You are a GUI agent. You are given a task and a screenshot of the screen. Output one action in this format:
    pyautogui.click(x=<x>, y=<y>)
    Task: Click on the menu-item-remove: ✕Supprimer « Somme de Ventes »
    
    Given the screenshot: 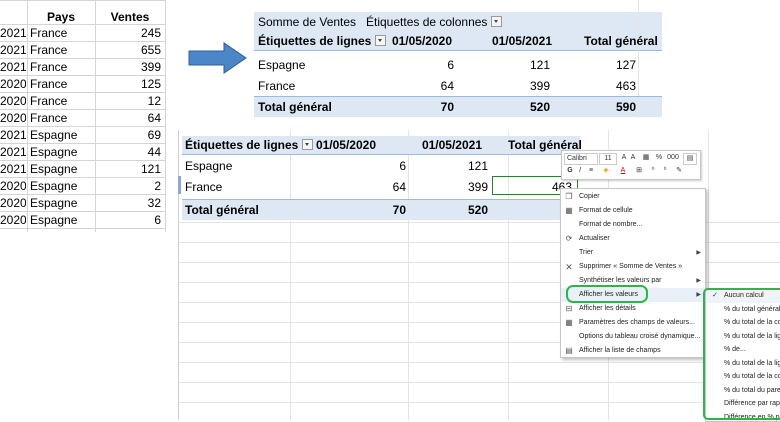 What is the action you would take?
    pyautogui.click(x=633, y=267)
    